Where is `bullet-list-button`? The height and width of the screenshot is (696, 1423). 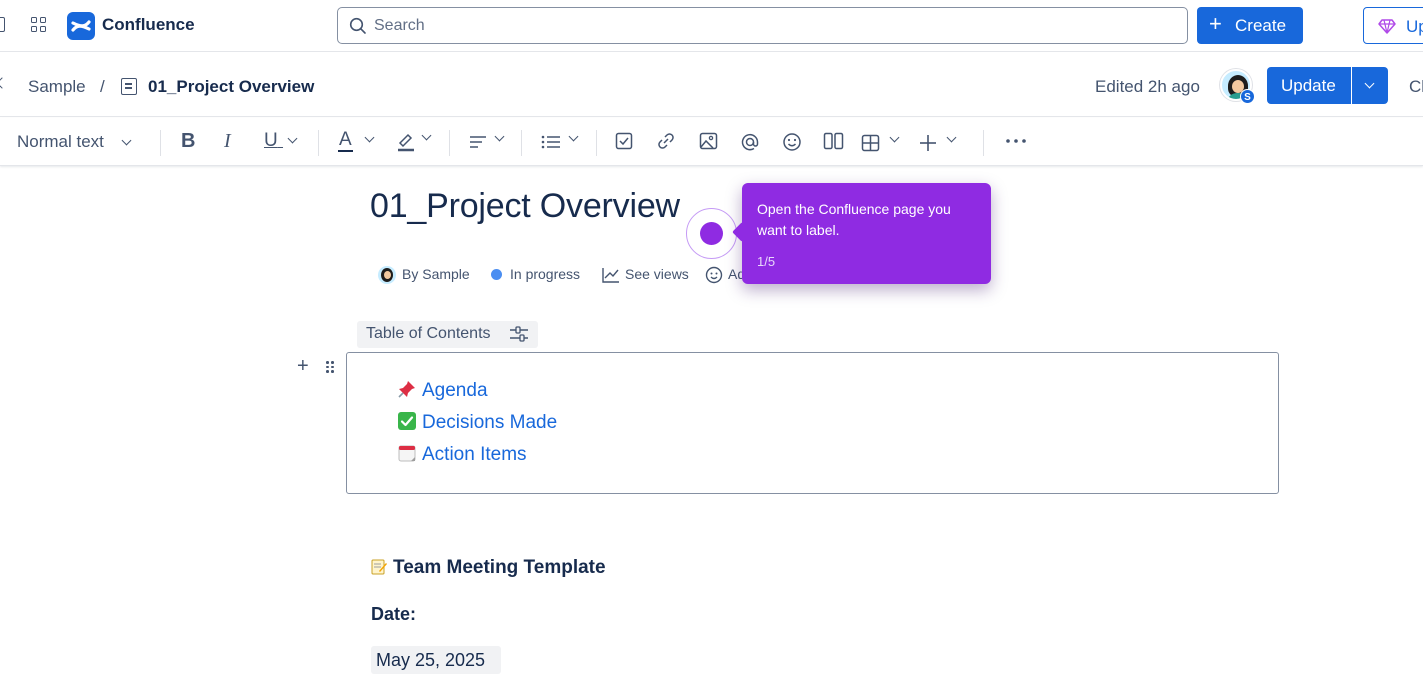 bullet-list-button is located at coordinates (560, 145).